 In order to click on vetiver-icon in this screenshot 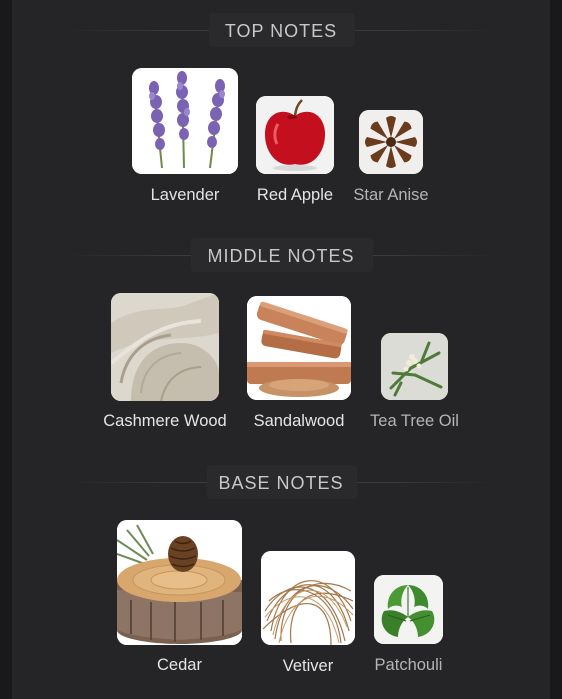, I will do `click(308, 598)`.